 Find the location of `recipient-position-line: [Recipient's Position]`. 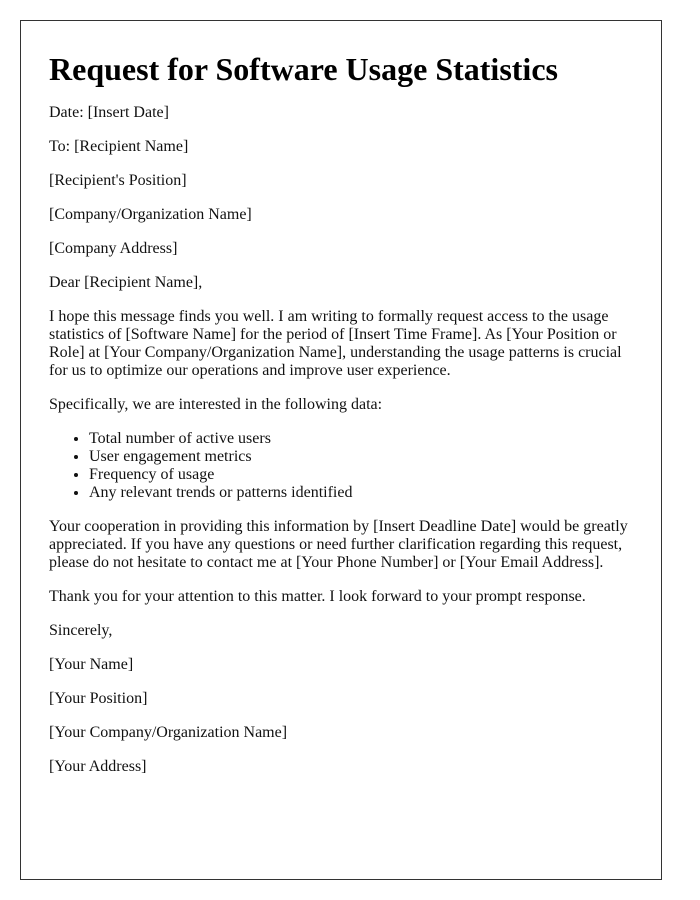

recipient-position-line: [Recipient's Position] is located at coordinates (118, 180).